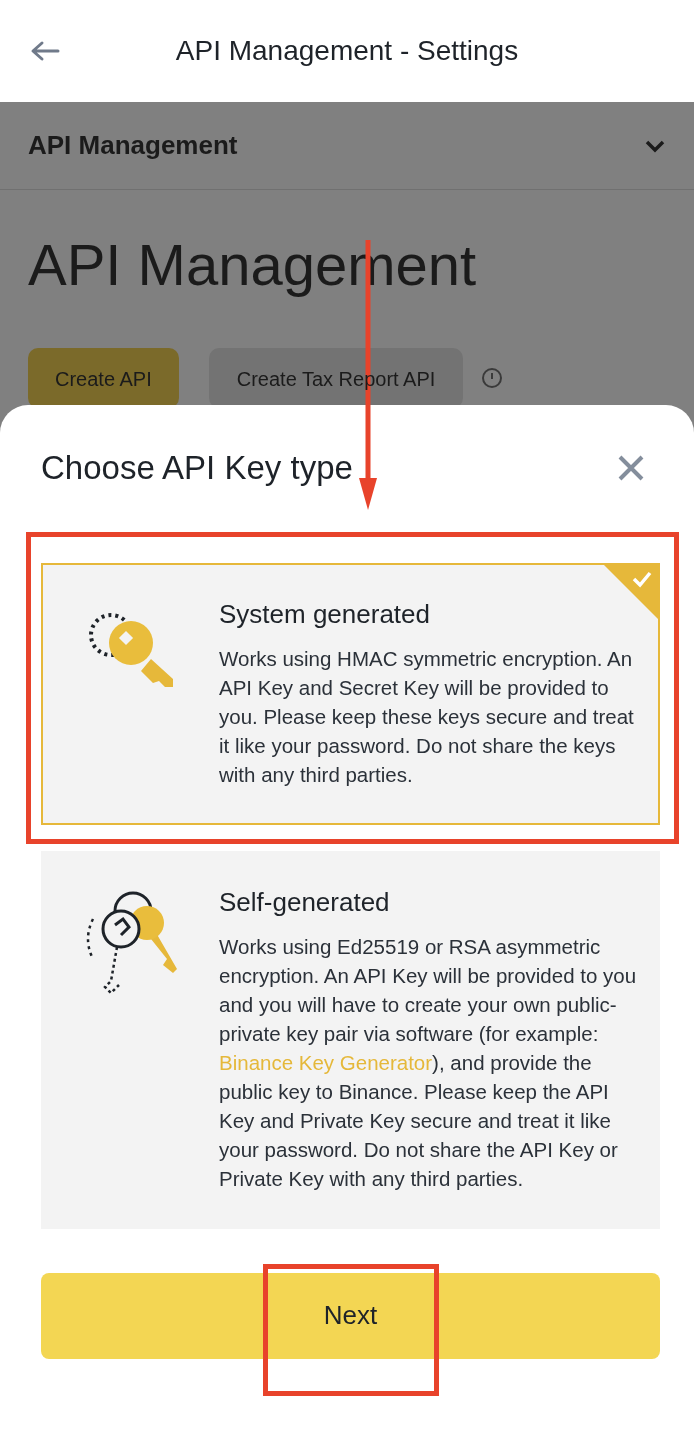 Image resolution: width=694 pixels, height=1432 pixels. Describe the element at coordinates (492, 378) in the screenshot. I see `info-icon` at that location.